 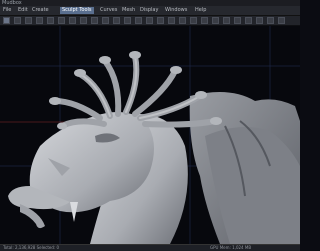 I want to click on pinch-icon, so click(x=39, y=20).